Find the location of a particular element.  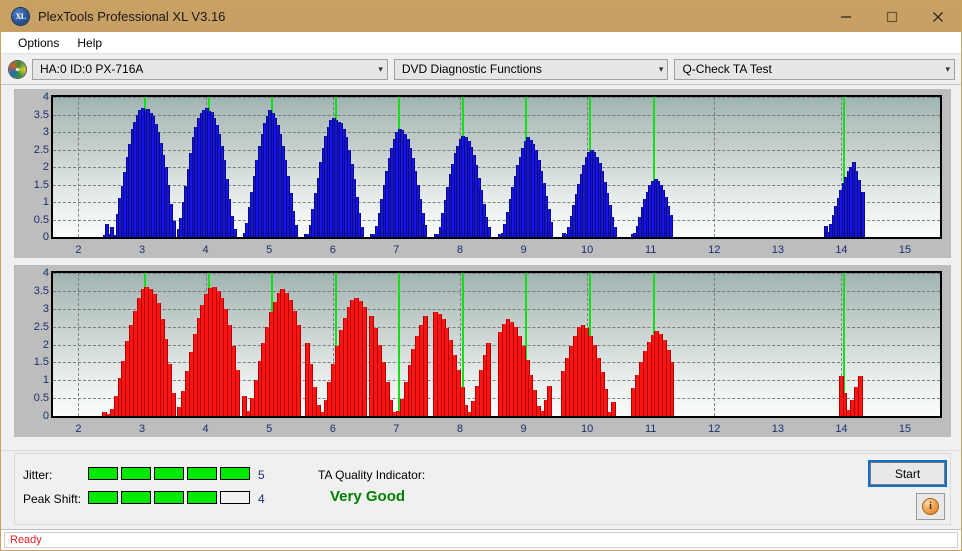

maximize-icon is located at coordinates (892, 16).